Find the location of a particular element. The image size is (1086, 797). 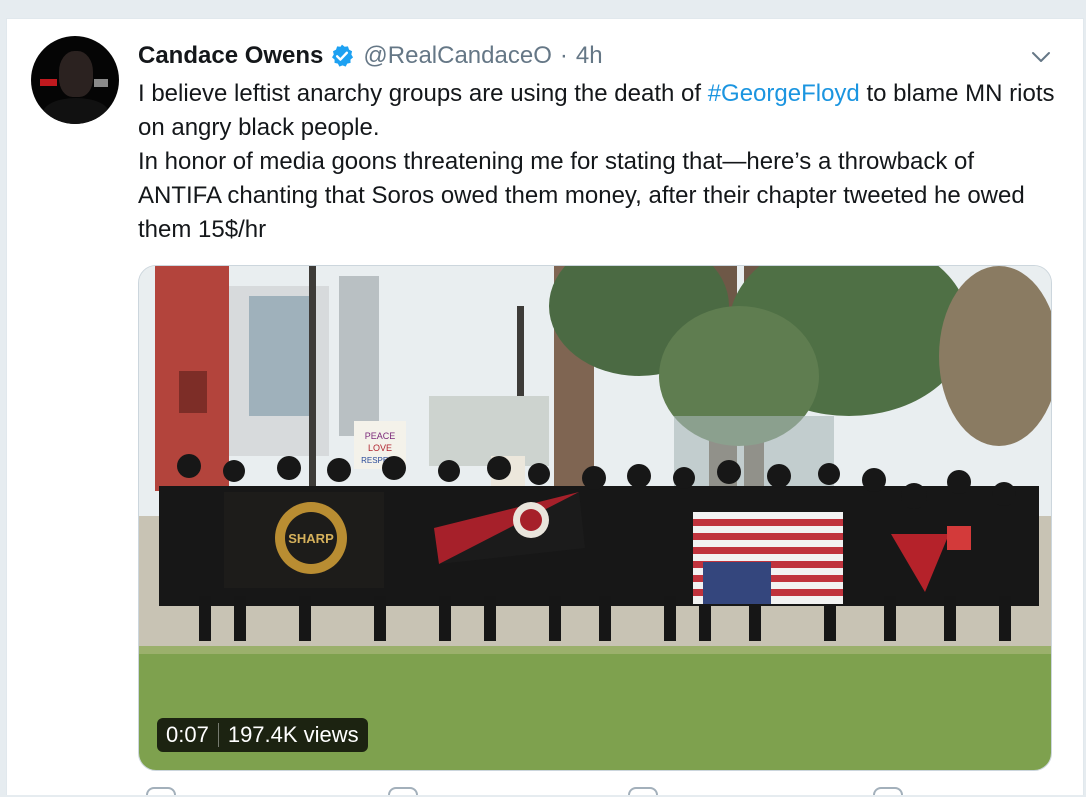

author-handle: @RealCandaceO is located at coordinates (457, 56).